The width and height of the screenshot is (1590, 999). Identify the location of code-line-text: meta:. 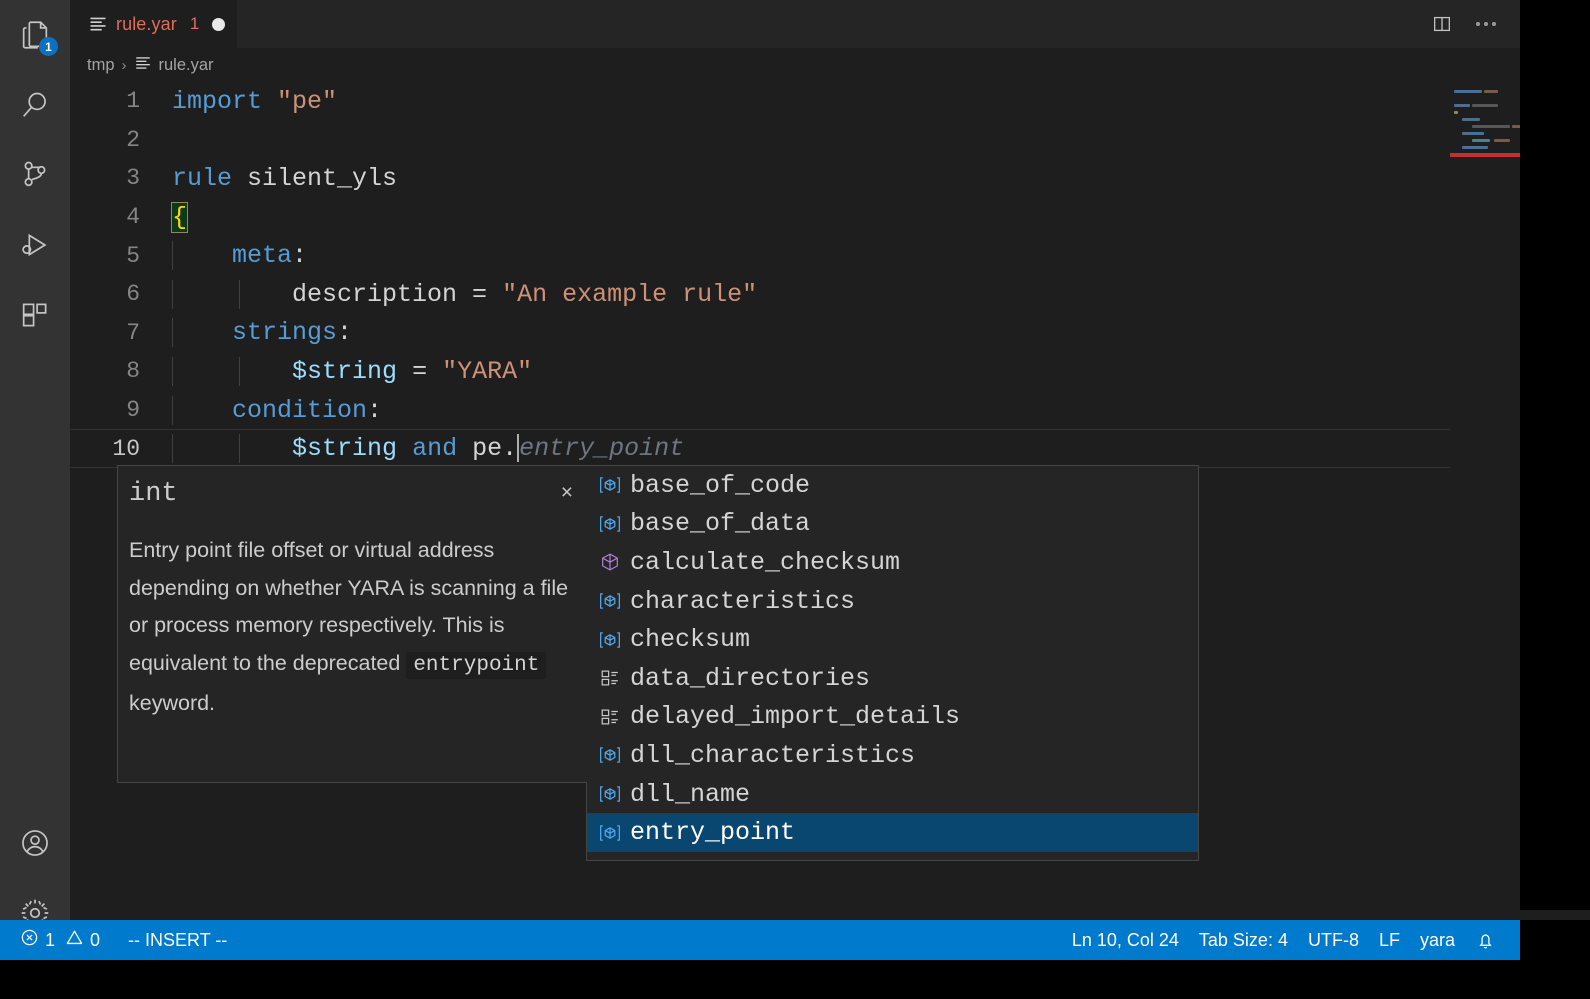
(839, 256).